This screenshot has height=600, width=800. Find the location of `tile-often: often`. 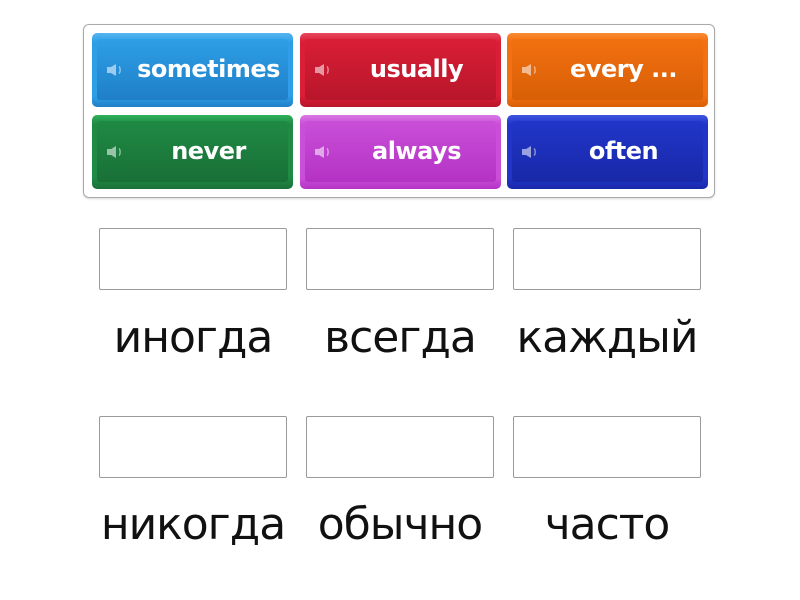

tile-often: often is located at coordinates (607, 152).